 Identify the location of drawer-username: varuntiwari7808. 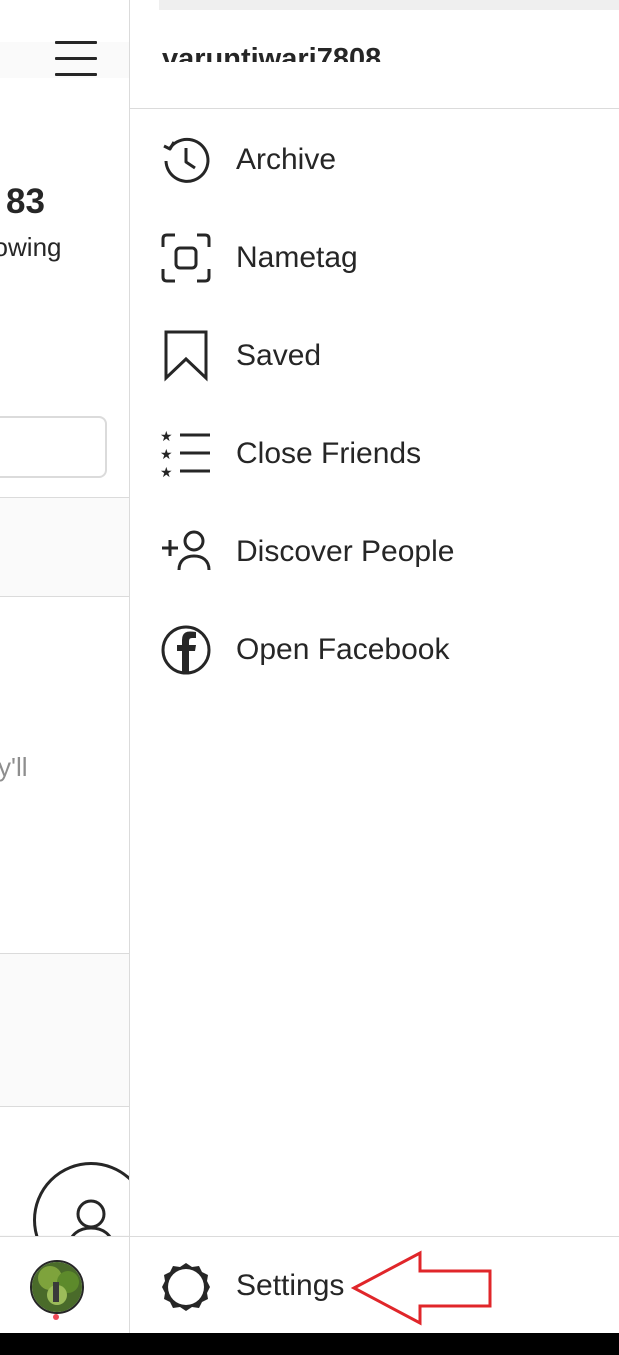
(272, 52).